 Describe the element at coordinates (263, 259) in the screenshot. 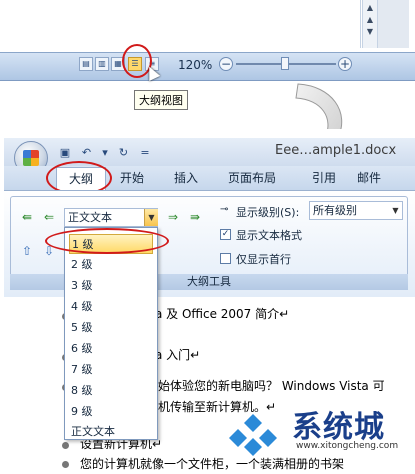

I see `show-first-line-label: 仅显示首行` at that location.